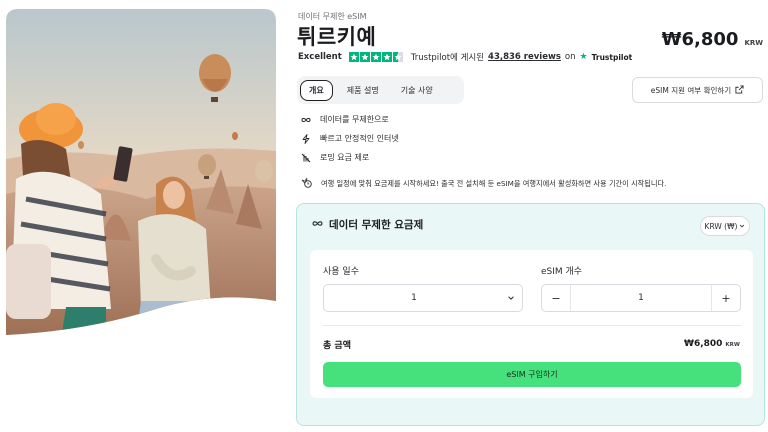 This screenshot has height=432, width=768. I want to click on feature-text: 빠르고 안정적인 인터넷, so click(359, 138).